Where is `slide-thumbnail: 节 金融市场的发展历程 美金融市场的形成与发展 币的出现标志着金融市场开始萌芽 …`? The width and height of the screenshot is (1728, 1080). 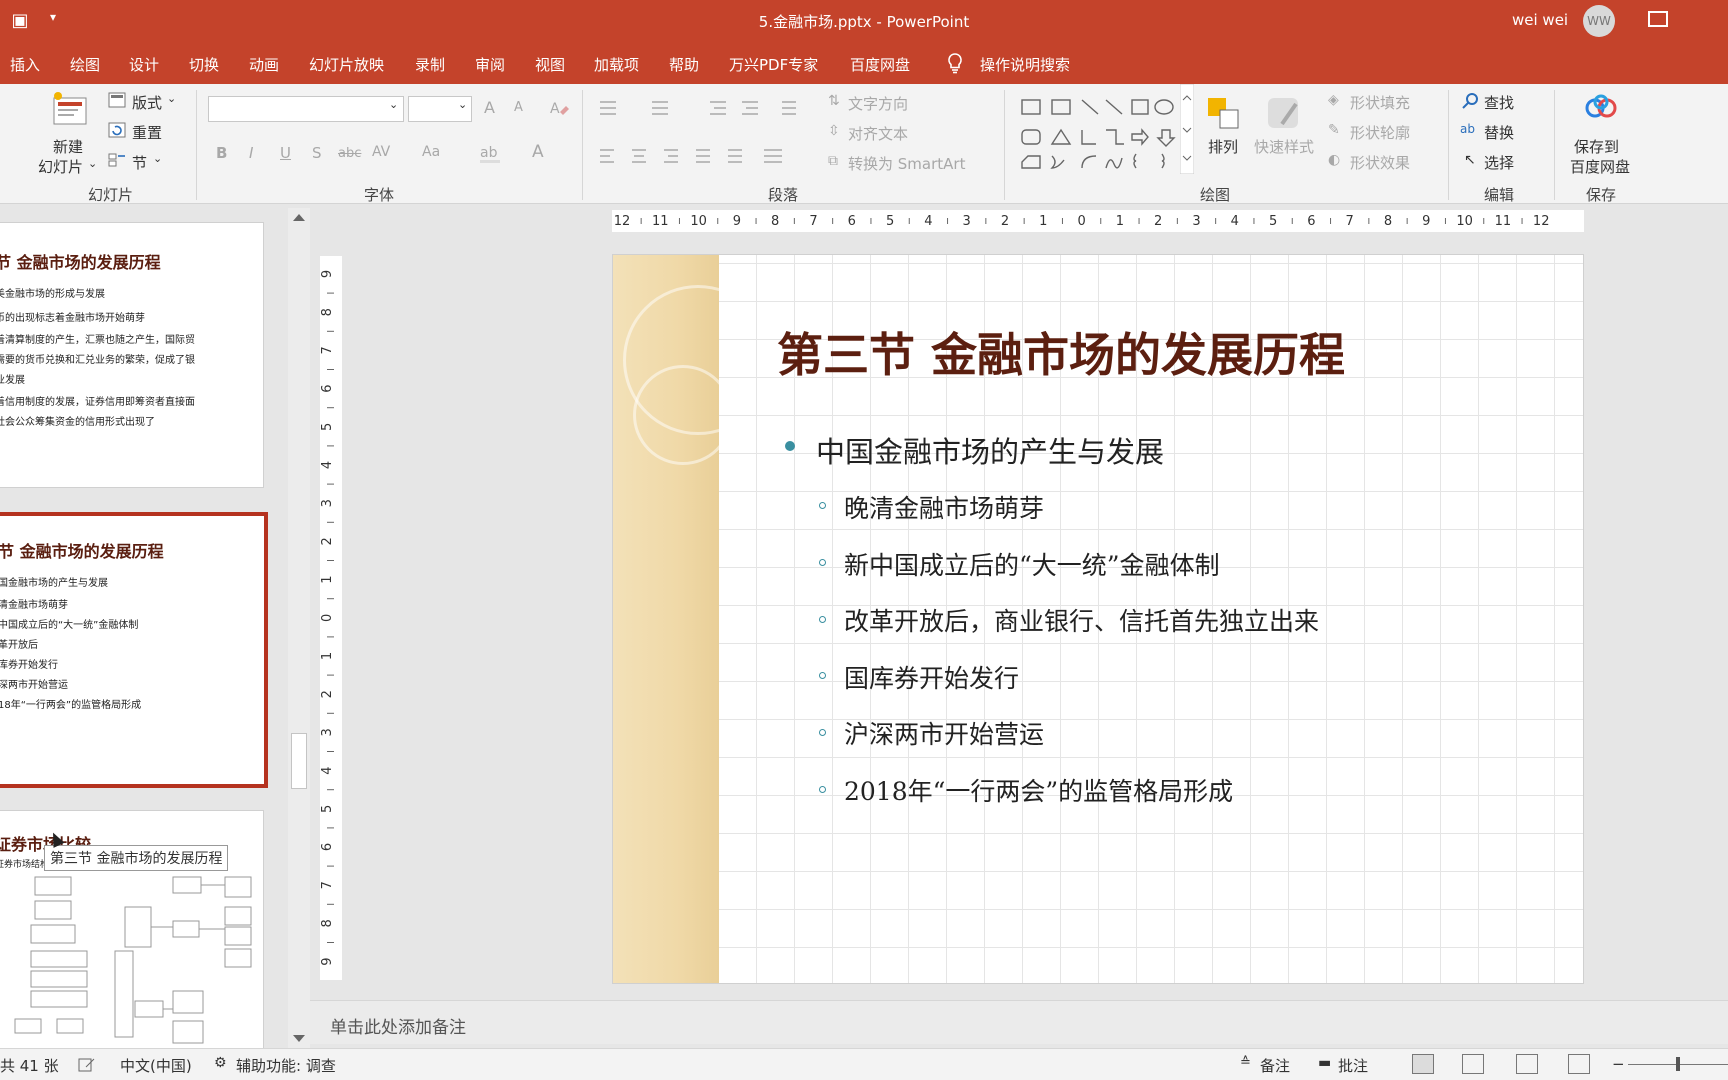 slide-thumbnail: 节 金融市场的发展历程 美金融市场的形成与发展 币的出现标志着金融市场开始萌芽 … is located at coordinates (132, 355).